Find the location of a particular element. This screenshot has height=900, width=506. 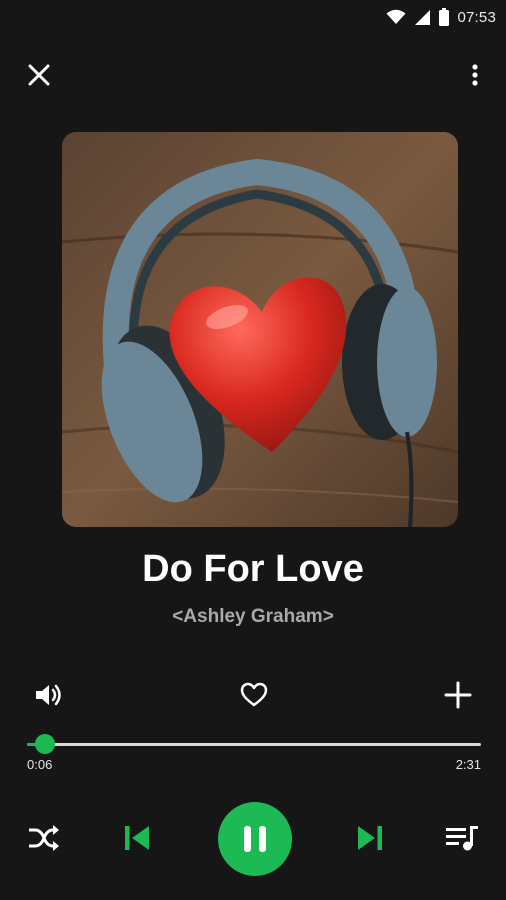

close-button is located at coordinates (39, 75).